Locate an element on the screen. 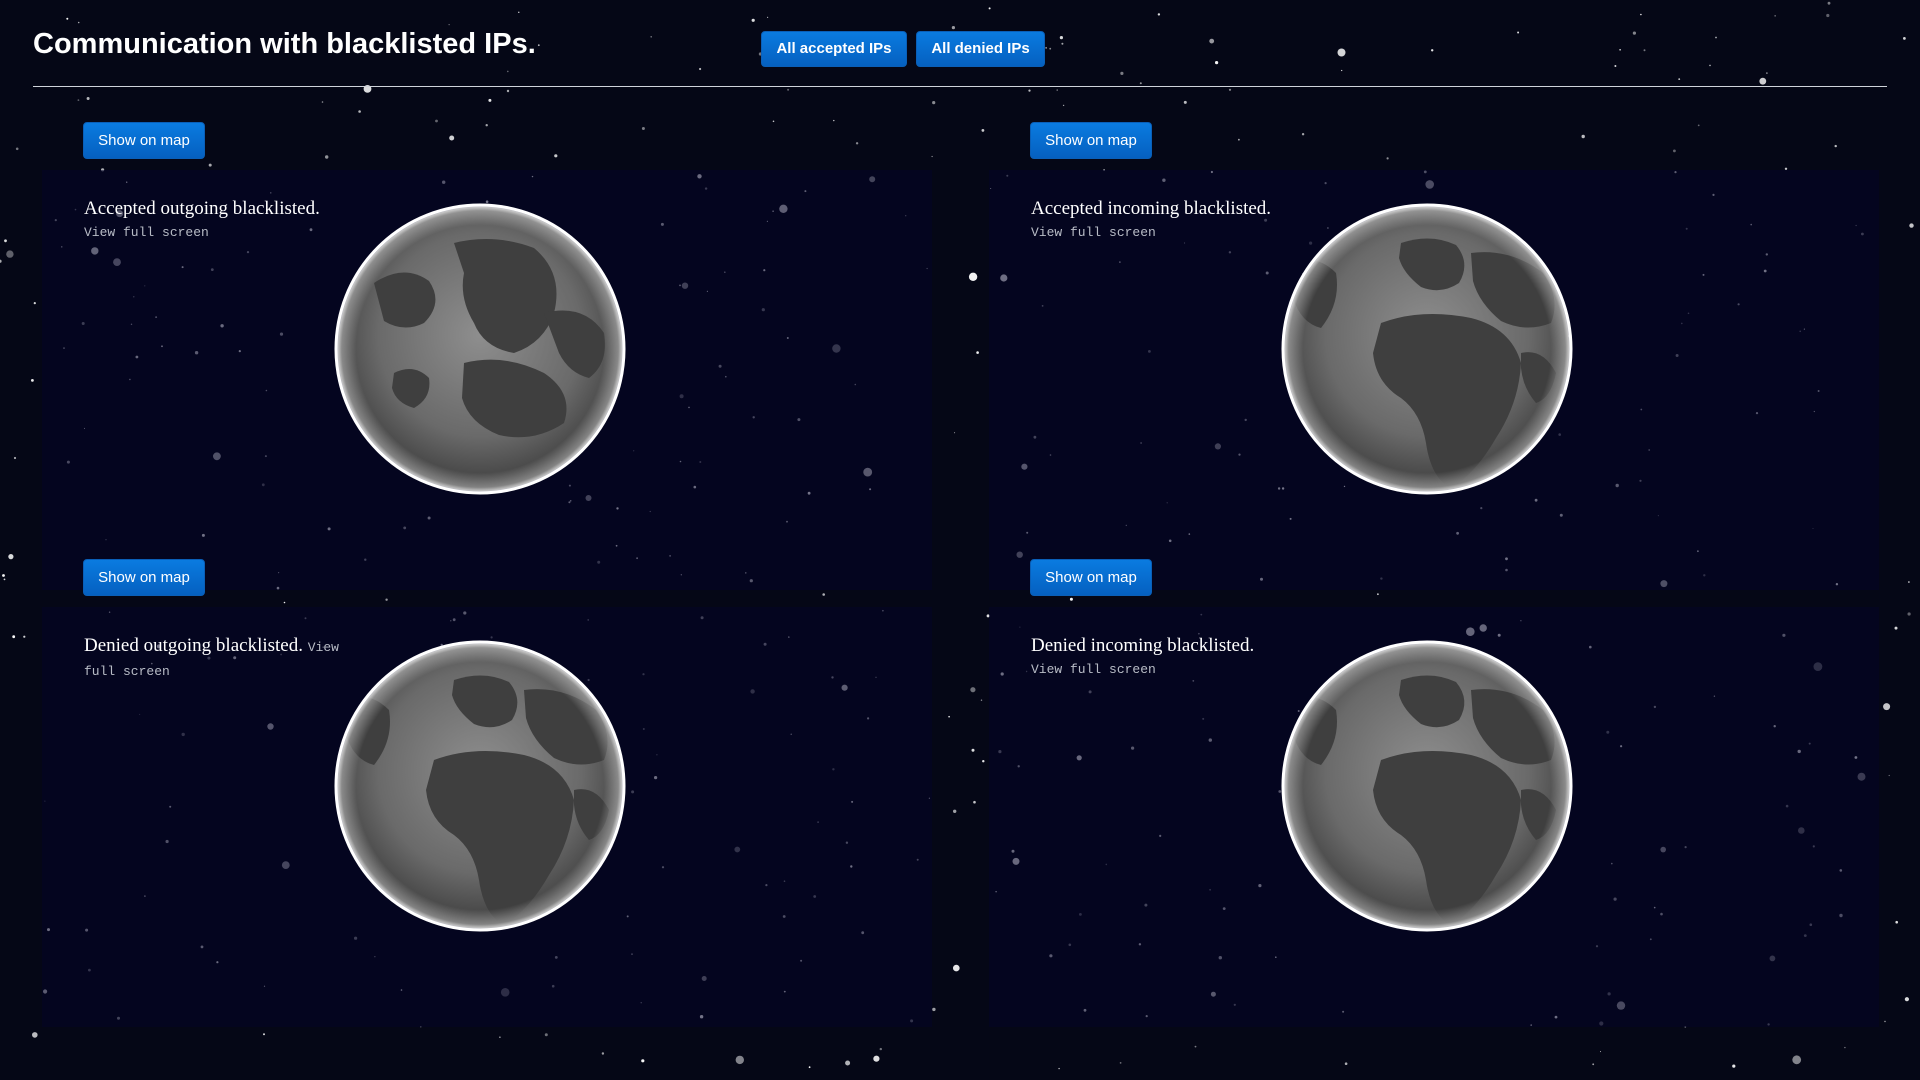 This screenshot has width=1920, height=1080. show-on-map-button-denied-outgoing: Show on map is located at coordinates (144, 577).